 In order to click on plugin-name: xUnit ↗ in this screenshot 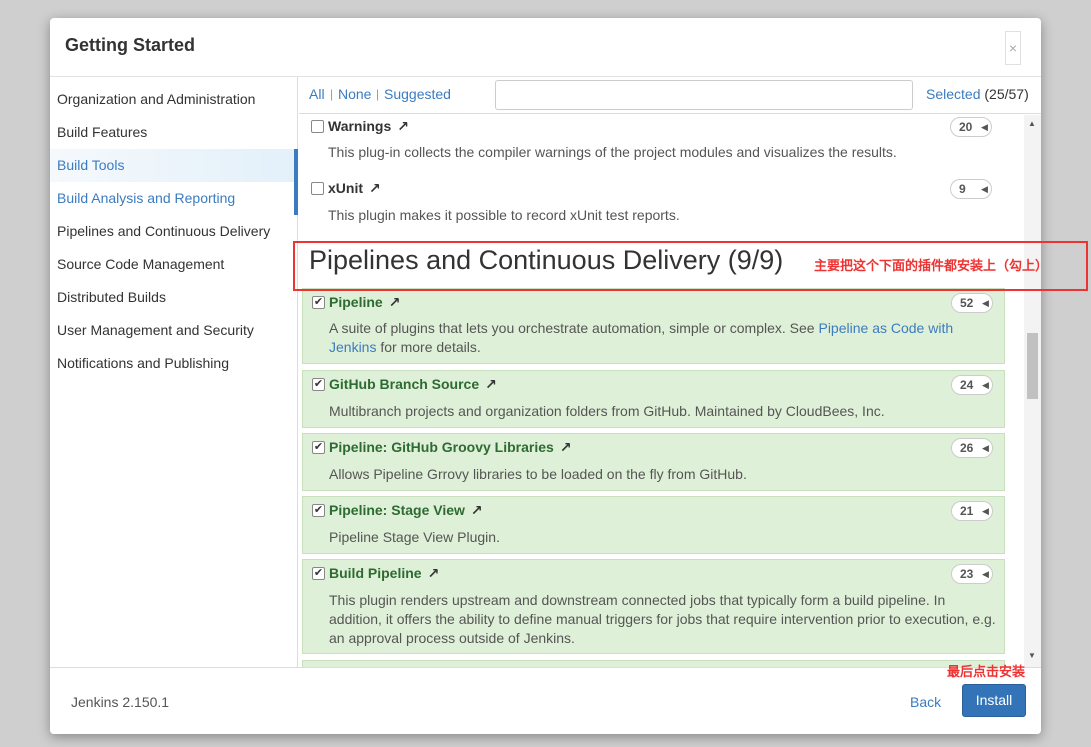, I will do `click(354, 188)`.